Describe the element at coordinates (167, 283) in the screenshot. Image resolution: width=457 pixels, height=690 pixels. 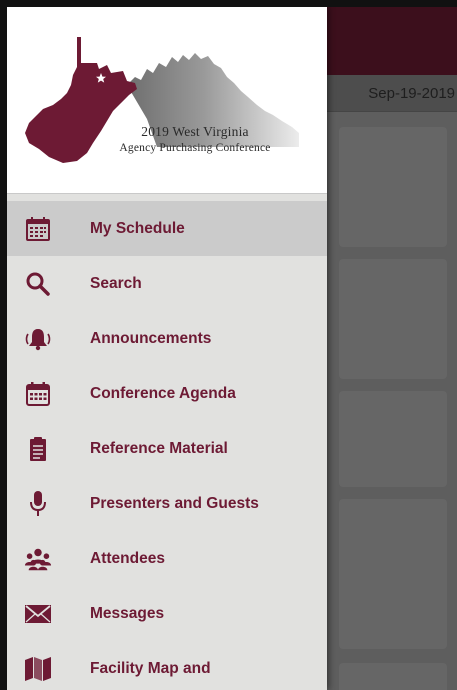
I see `menu-item-search: Search` at that location.